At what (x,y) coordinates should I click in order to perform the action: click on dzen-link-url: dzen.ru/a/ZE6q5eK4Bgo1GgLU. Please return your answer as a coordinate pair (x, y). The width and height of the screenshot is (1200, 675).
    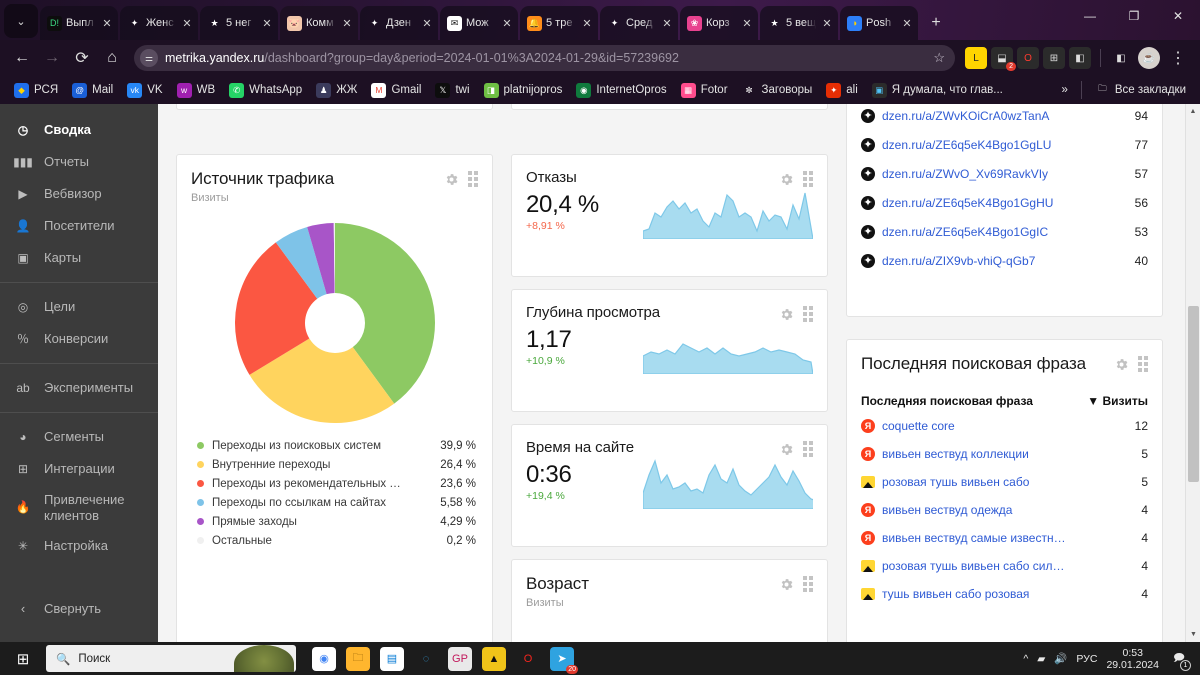
    Looking at the image, I should click on (1008, 145).